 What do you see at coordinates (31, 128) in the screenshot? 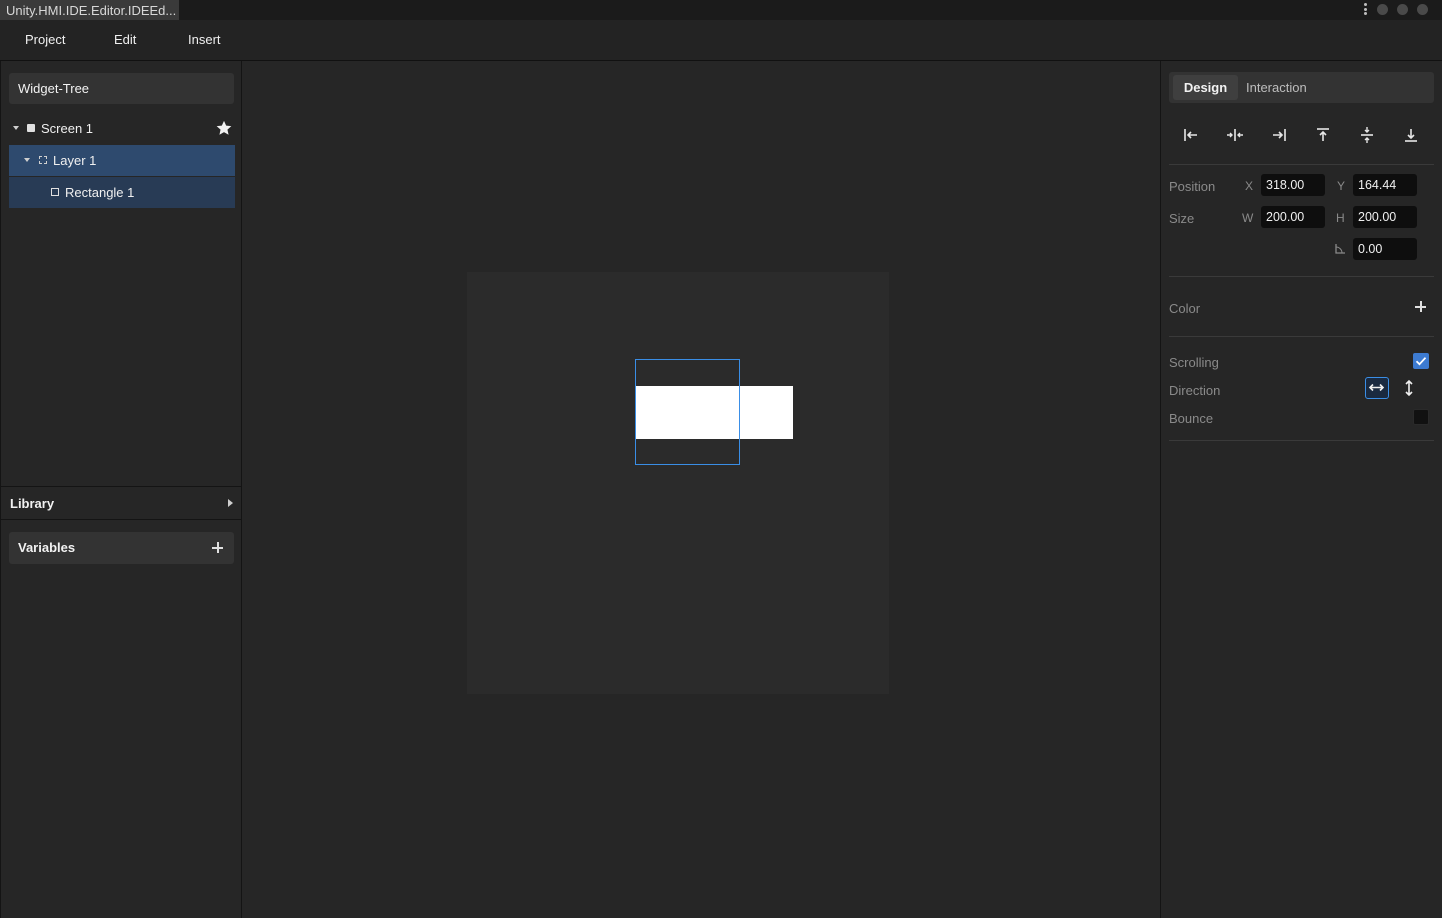
I see `screen-icon` at bounding box center [31, 128].